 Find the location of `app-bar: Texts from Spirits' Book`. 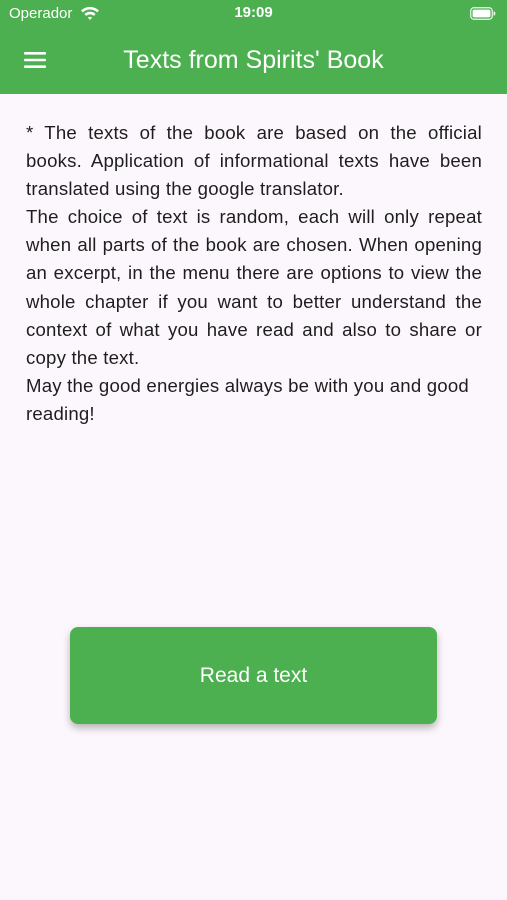

app-bar: Texts from Spirits' Book is located at coordinates (253, 61).